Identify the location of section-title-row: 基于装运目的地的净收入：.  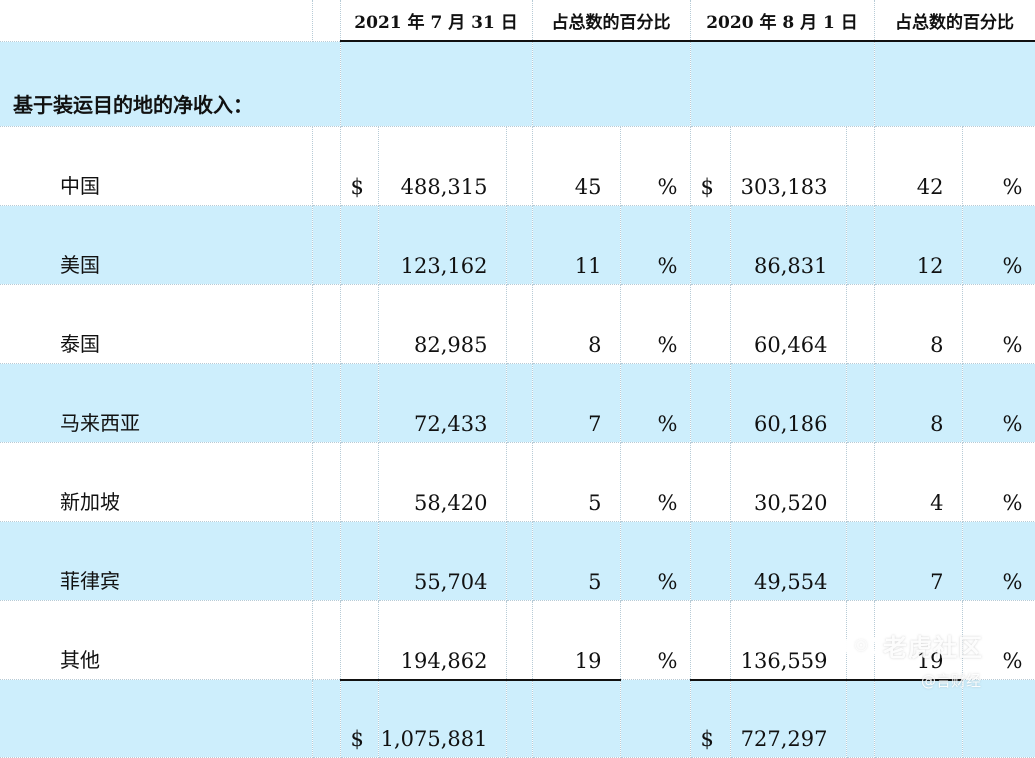
(517, 84).